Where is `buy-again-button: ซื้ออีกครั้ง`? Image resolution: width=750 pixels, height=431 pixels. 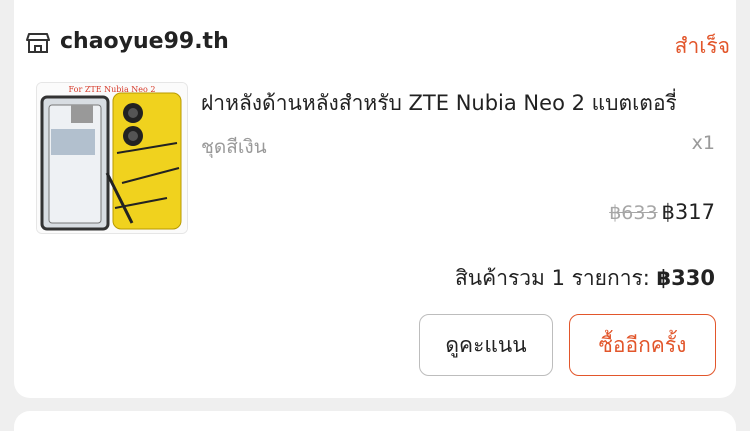
buy-again-button: ซื้ออีกครั้ง is located at coordinates (642, 345).